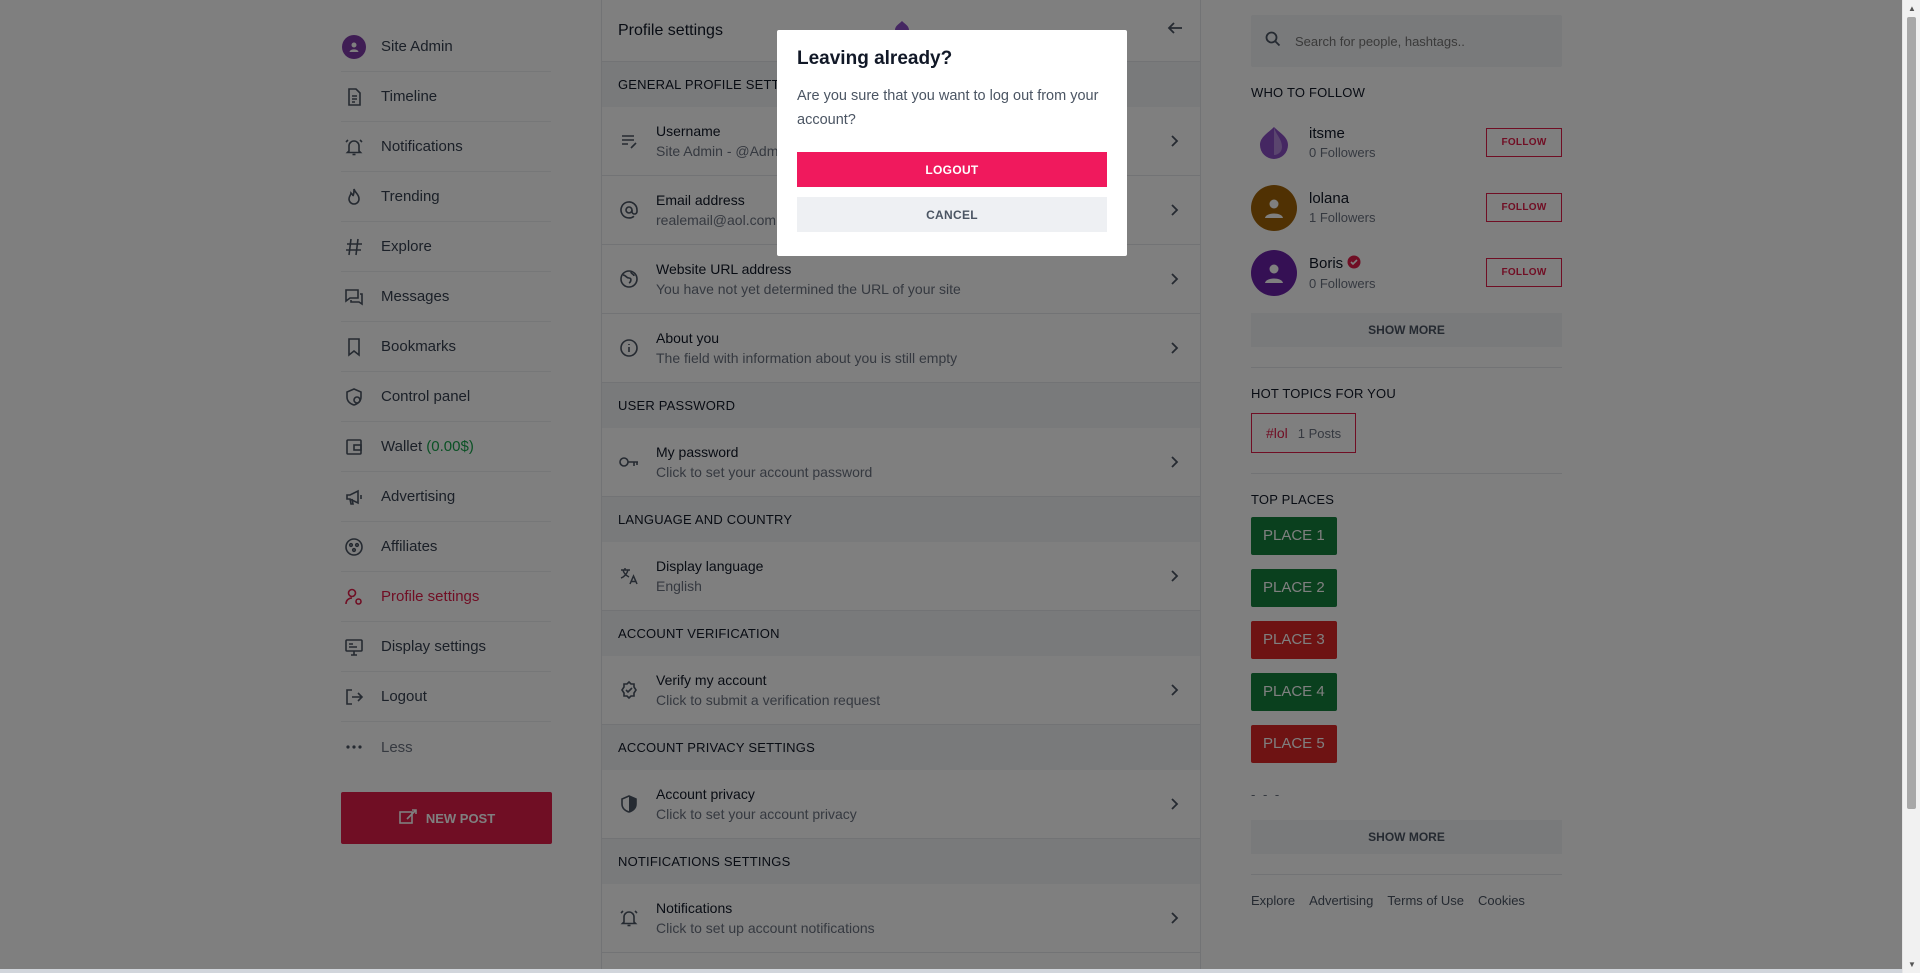  What do you see at coordinates (952, 169) in the screenshot?
I see `logout-button: LOGOUT` at bounding box center [952, 169].